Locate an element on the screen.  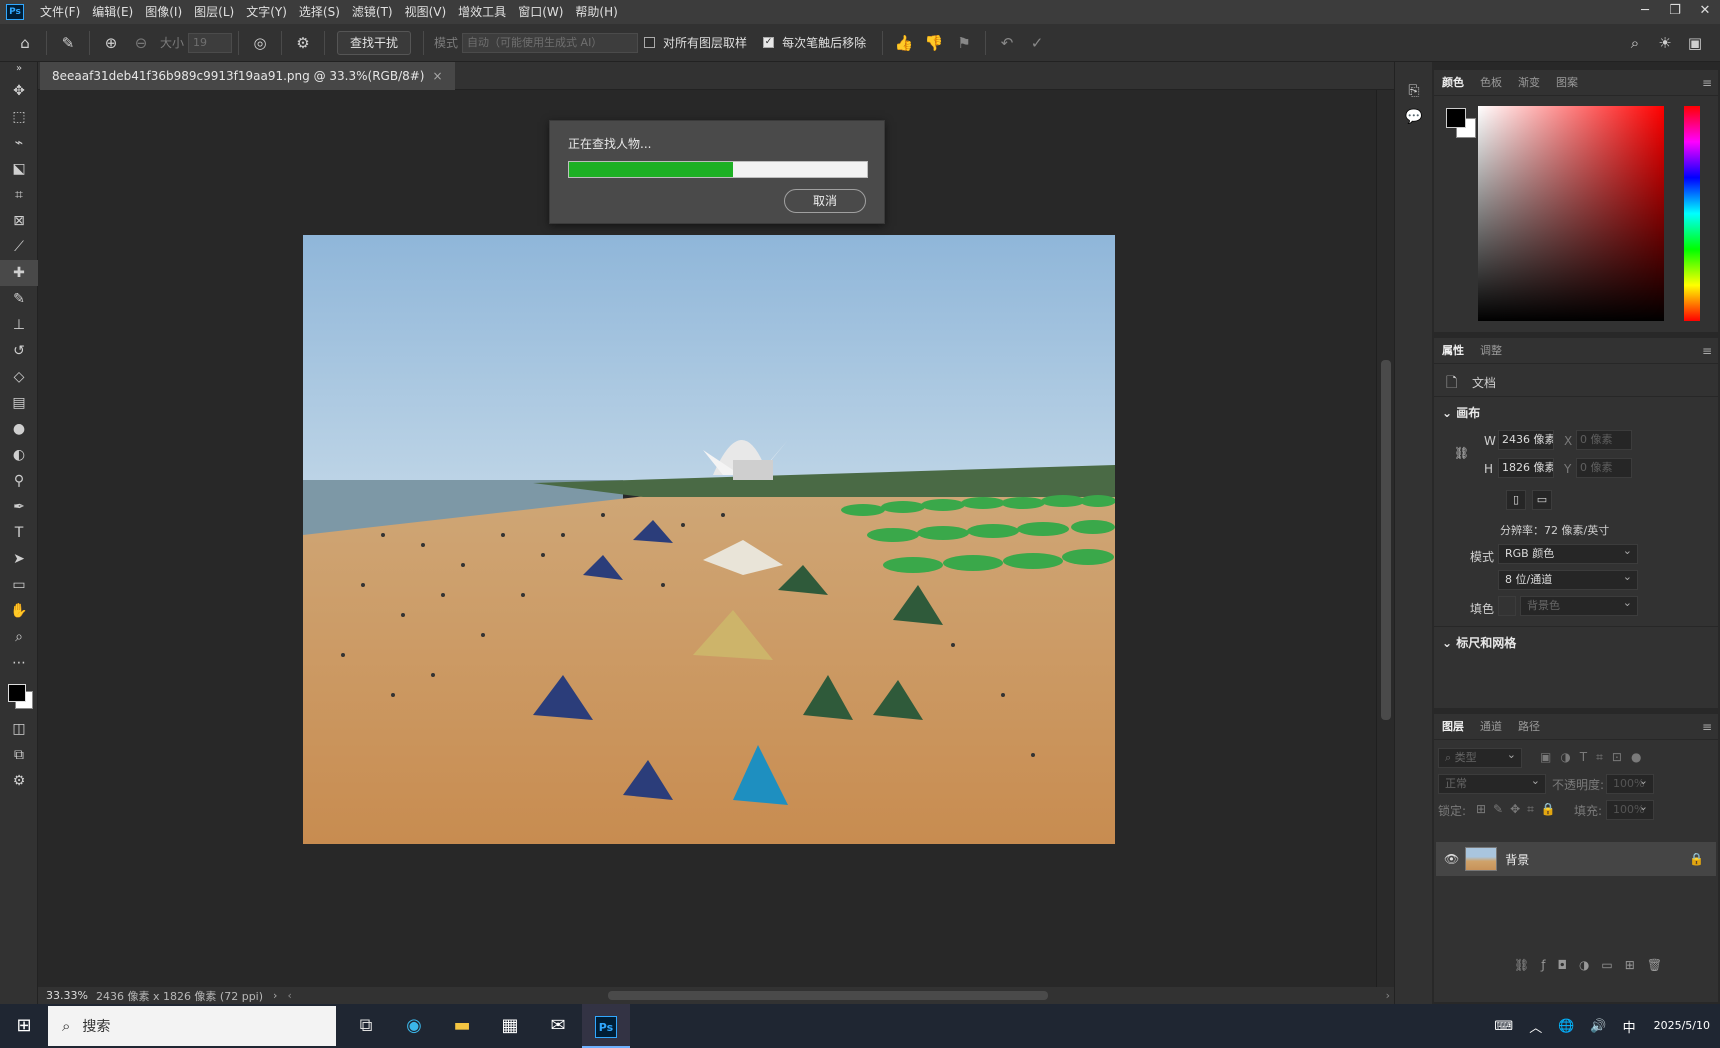
add-mode-icon: ⊕ is located at coordinates (111, 43).